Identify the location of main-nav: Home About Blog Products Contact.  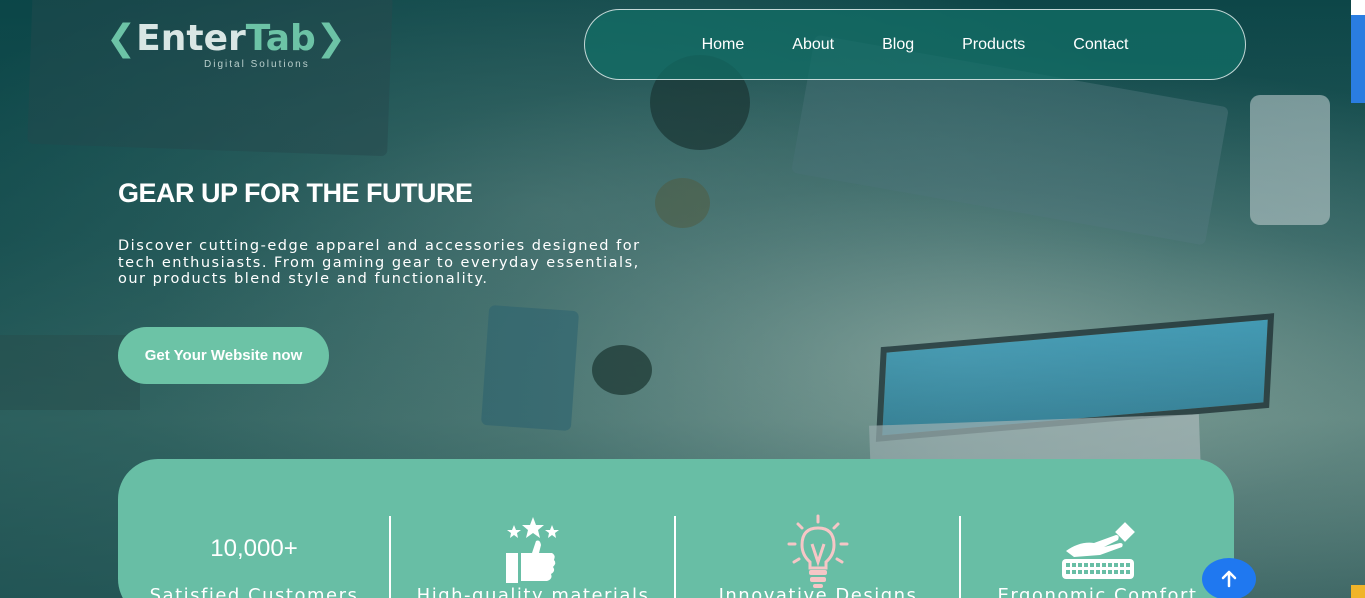
(915, 44).